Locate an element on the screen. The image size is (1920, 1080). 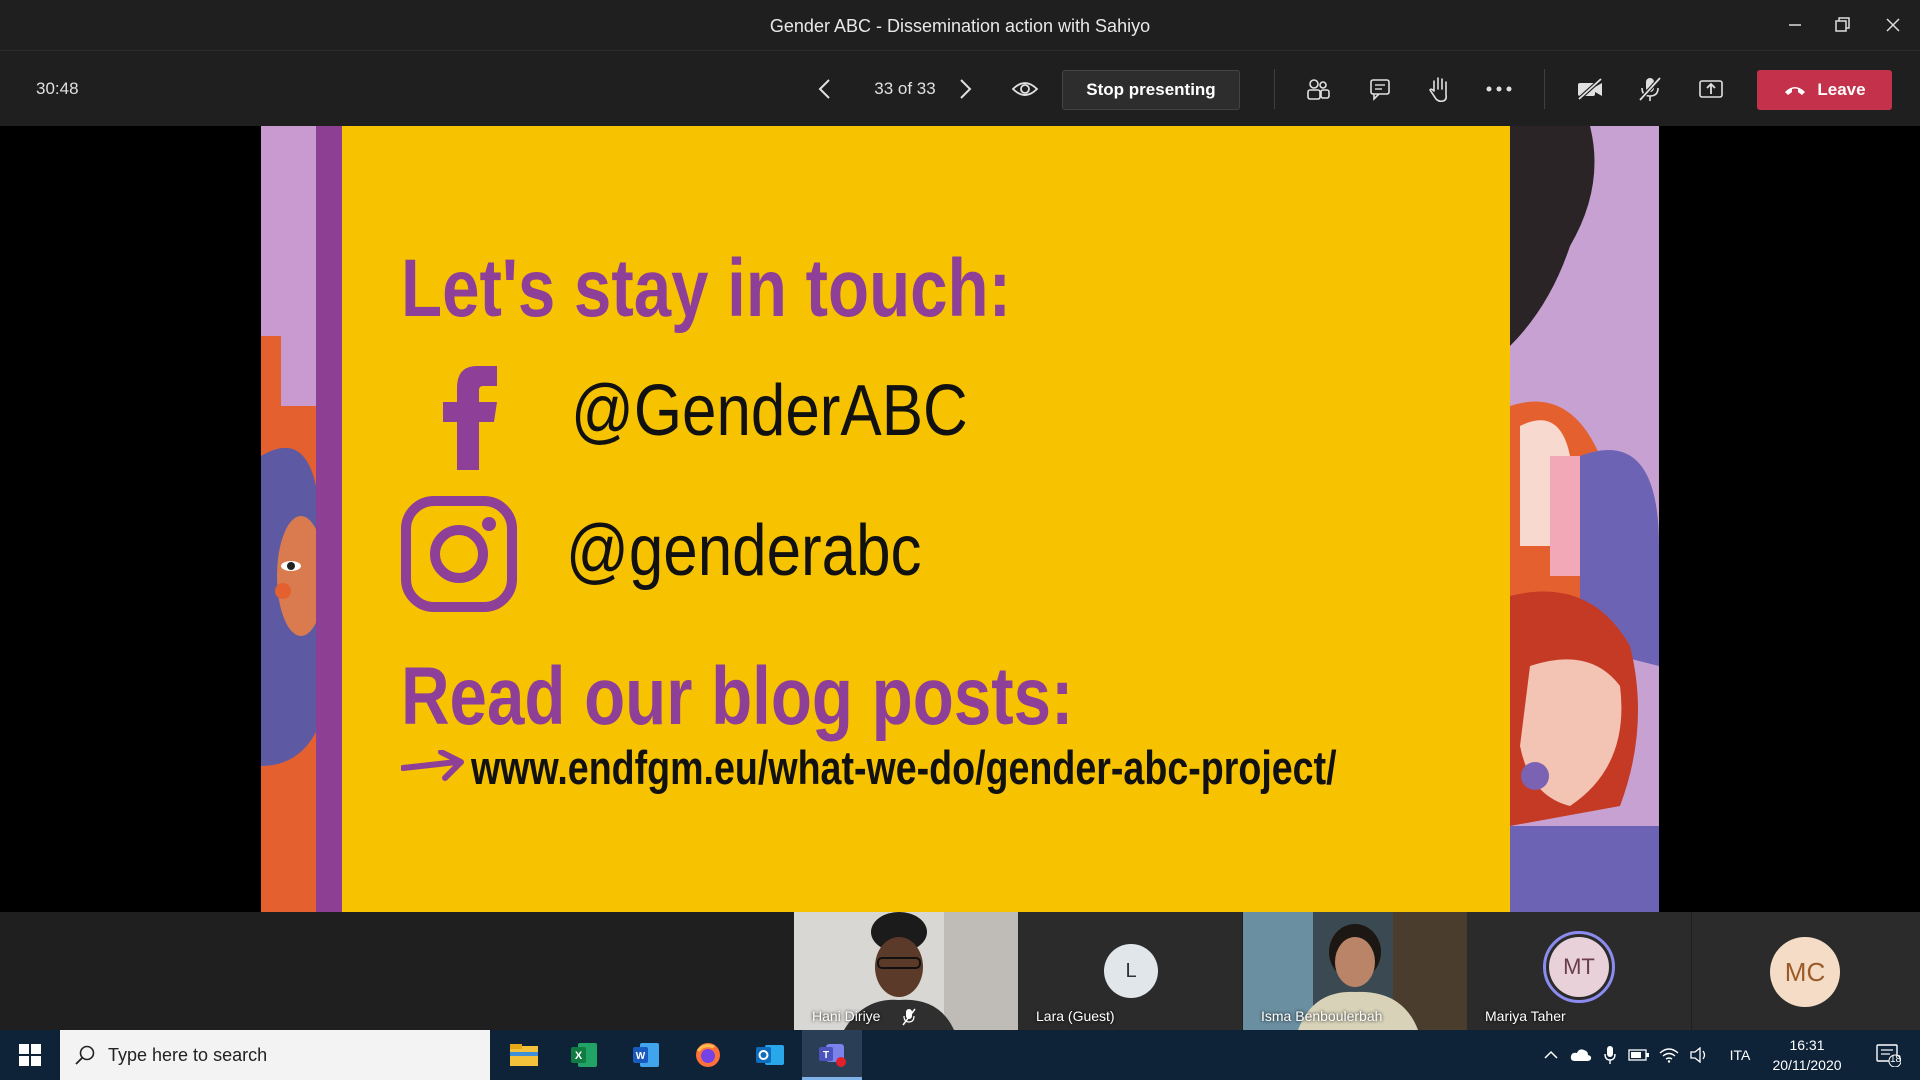
volume-button is located at coordinates (1699, 1055).